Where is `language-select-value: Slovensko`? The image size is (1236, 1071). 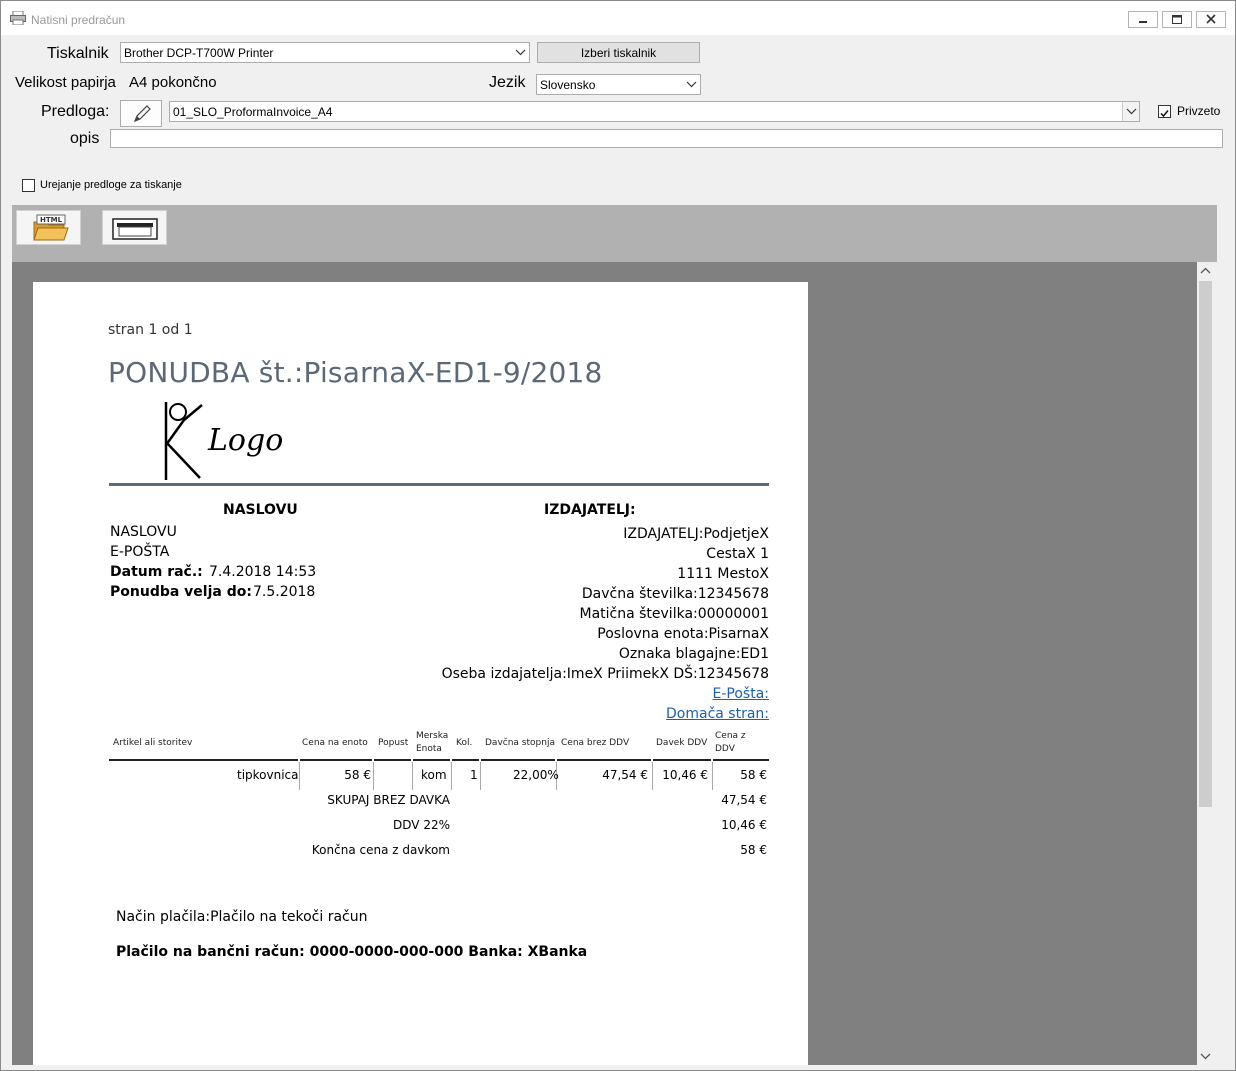 language-select-value: Slovensko is located at coordinates (568, 85).